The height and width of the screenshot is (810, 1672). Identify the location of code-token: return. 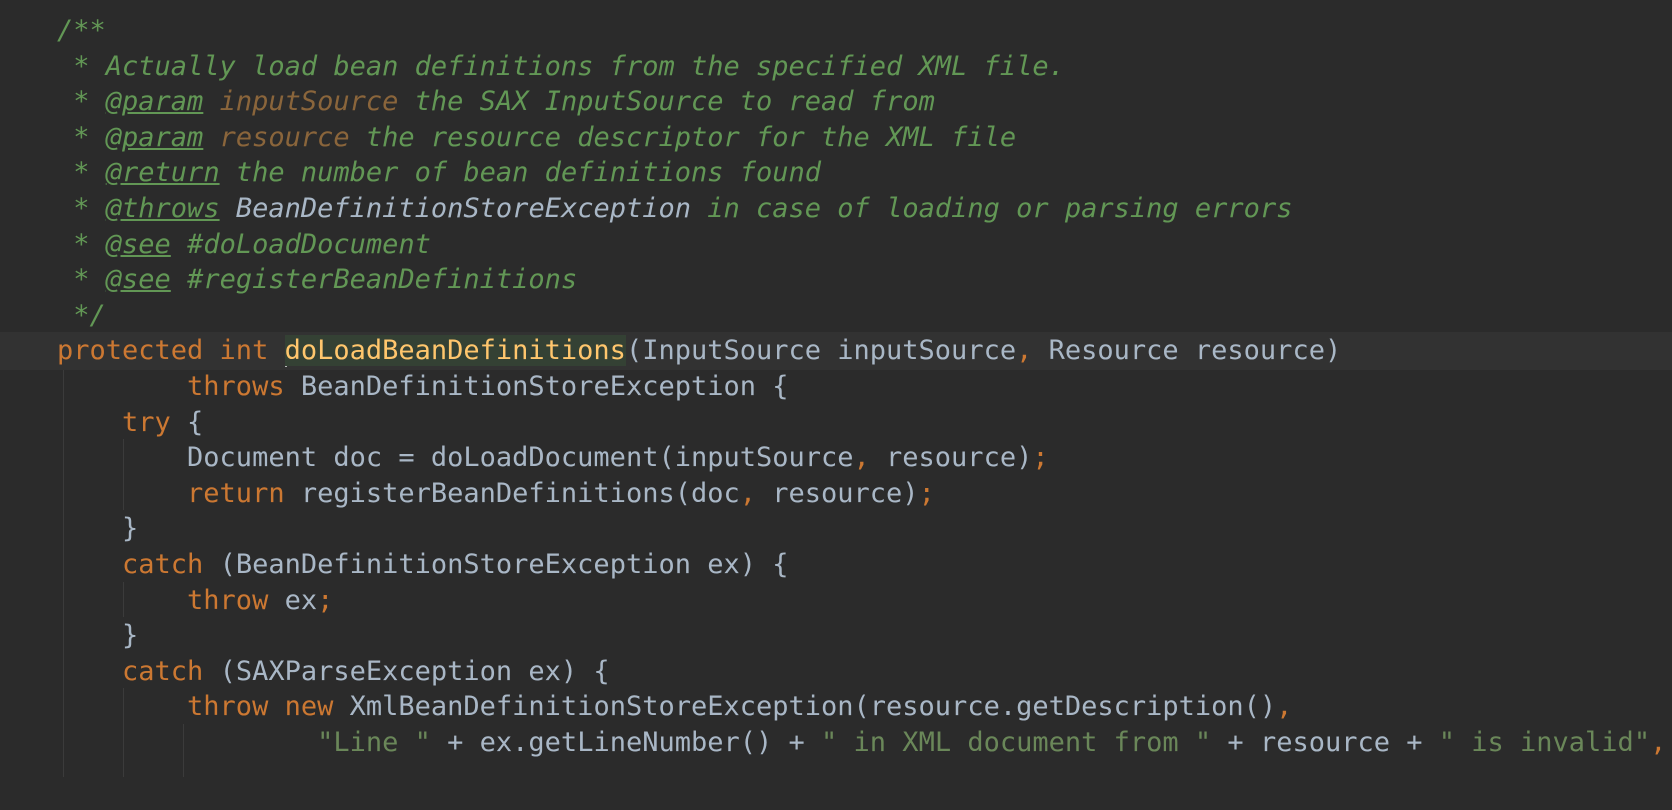
(179, 493).